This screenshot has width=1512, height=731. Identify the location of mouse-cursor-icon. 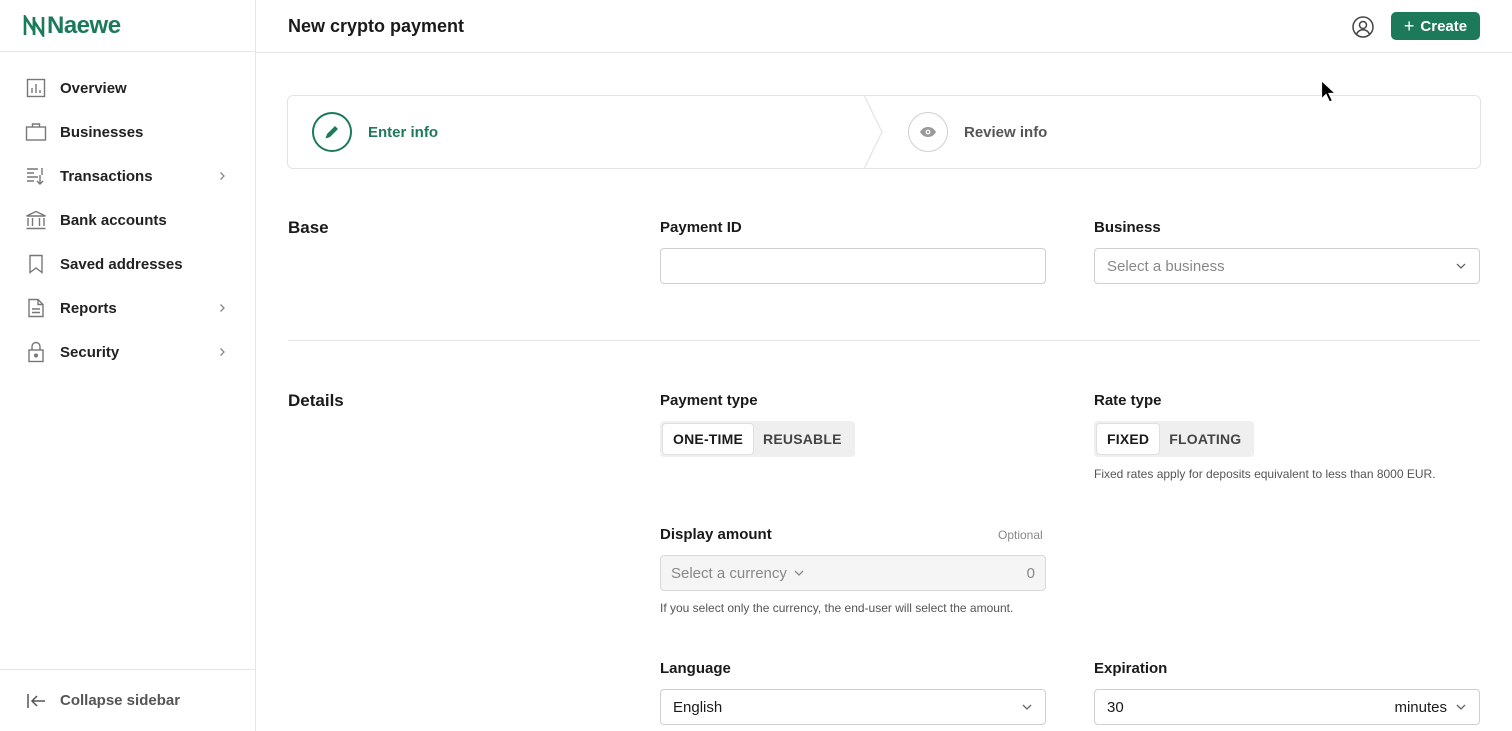
(1329, 91).